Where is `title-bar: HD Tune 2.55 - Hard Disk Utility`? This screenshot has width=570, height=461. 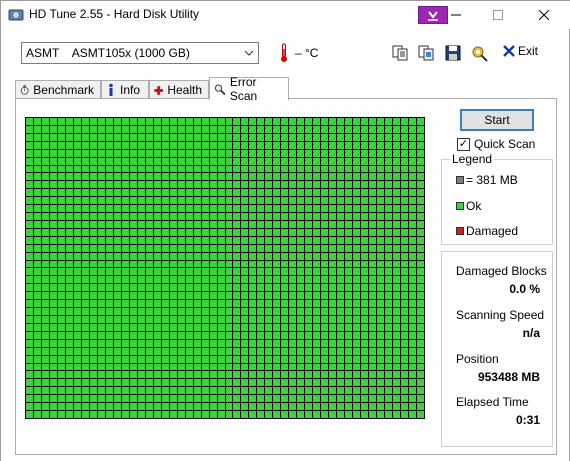 title-bar: HD Tune 2.55 - Hard Disk Utility is located at coordinates (285, 15).